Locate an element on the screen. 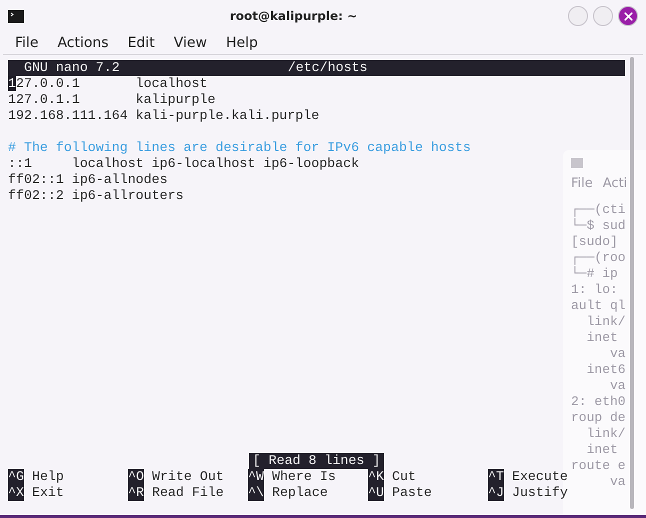 The width and height of the screenshot is (646, 518). shortcut-label: Paste is located at coordinates (412, 493).